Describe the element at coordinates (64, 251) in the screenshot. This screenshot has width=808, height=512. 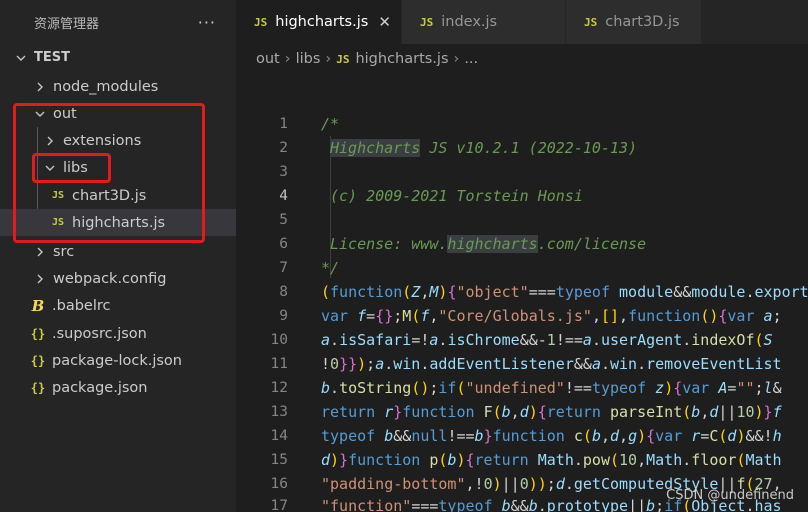
I see `tree-item-label: src` at that location.